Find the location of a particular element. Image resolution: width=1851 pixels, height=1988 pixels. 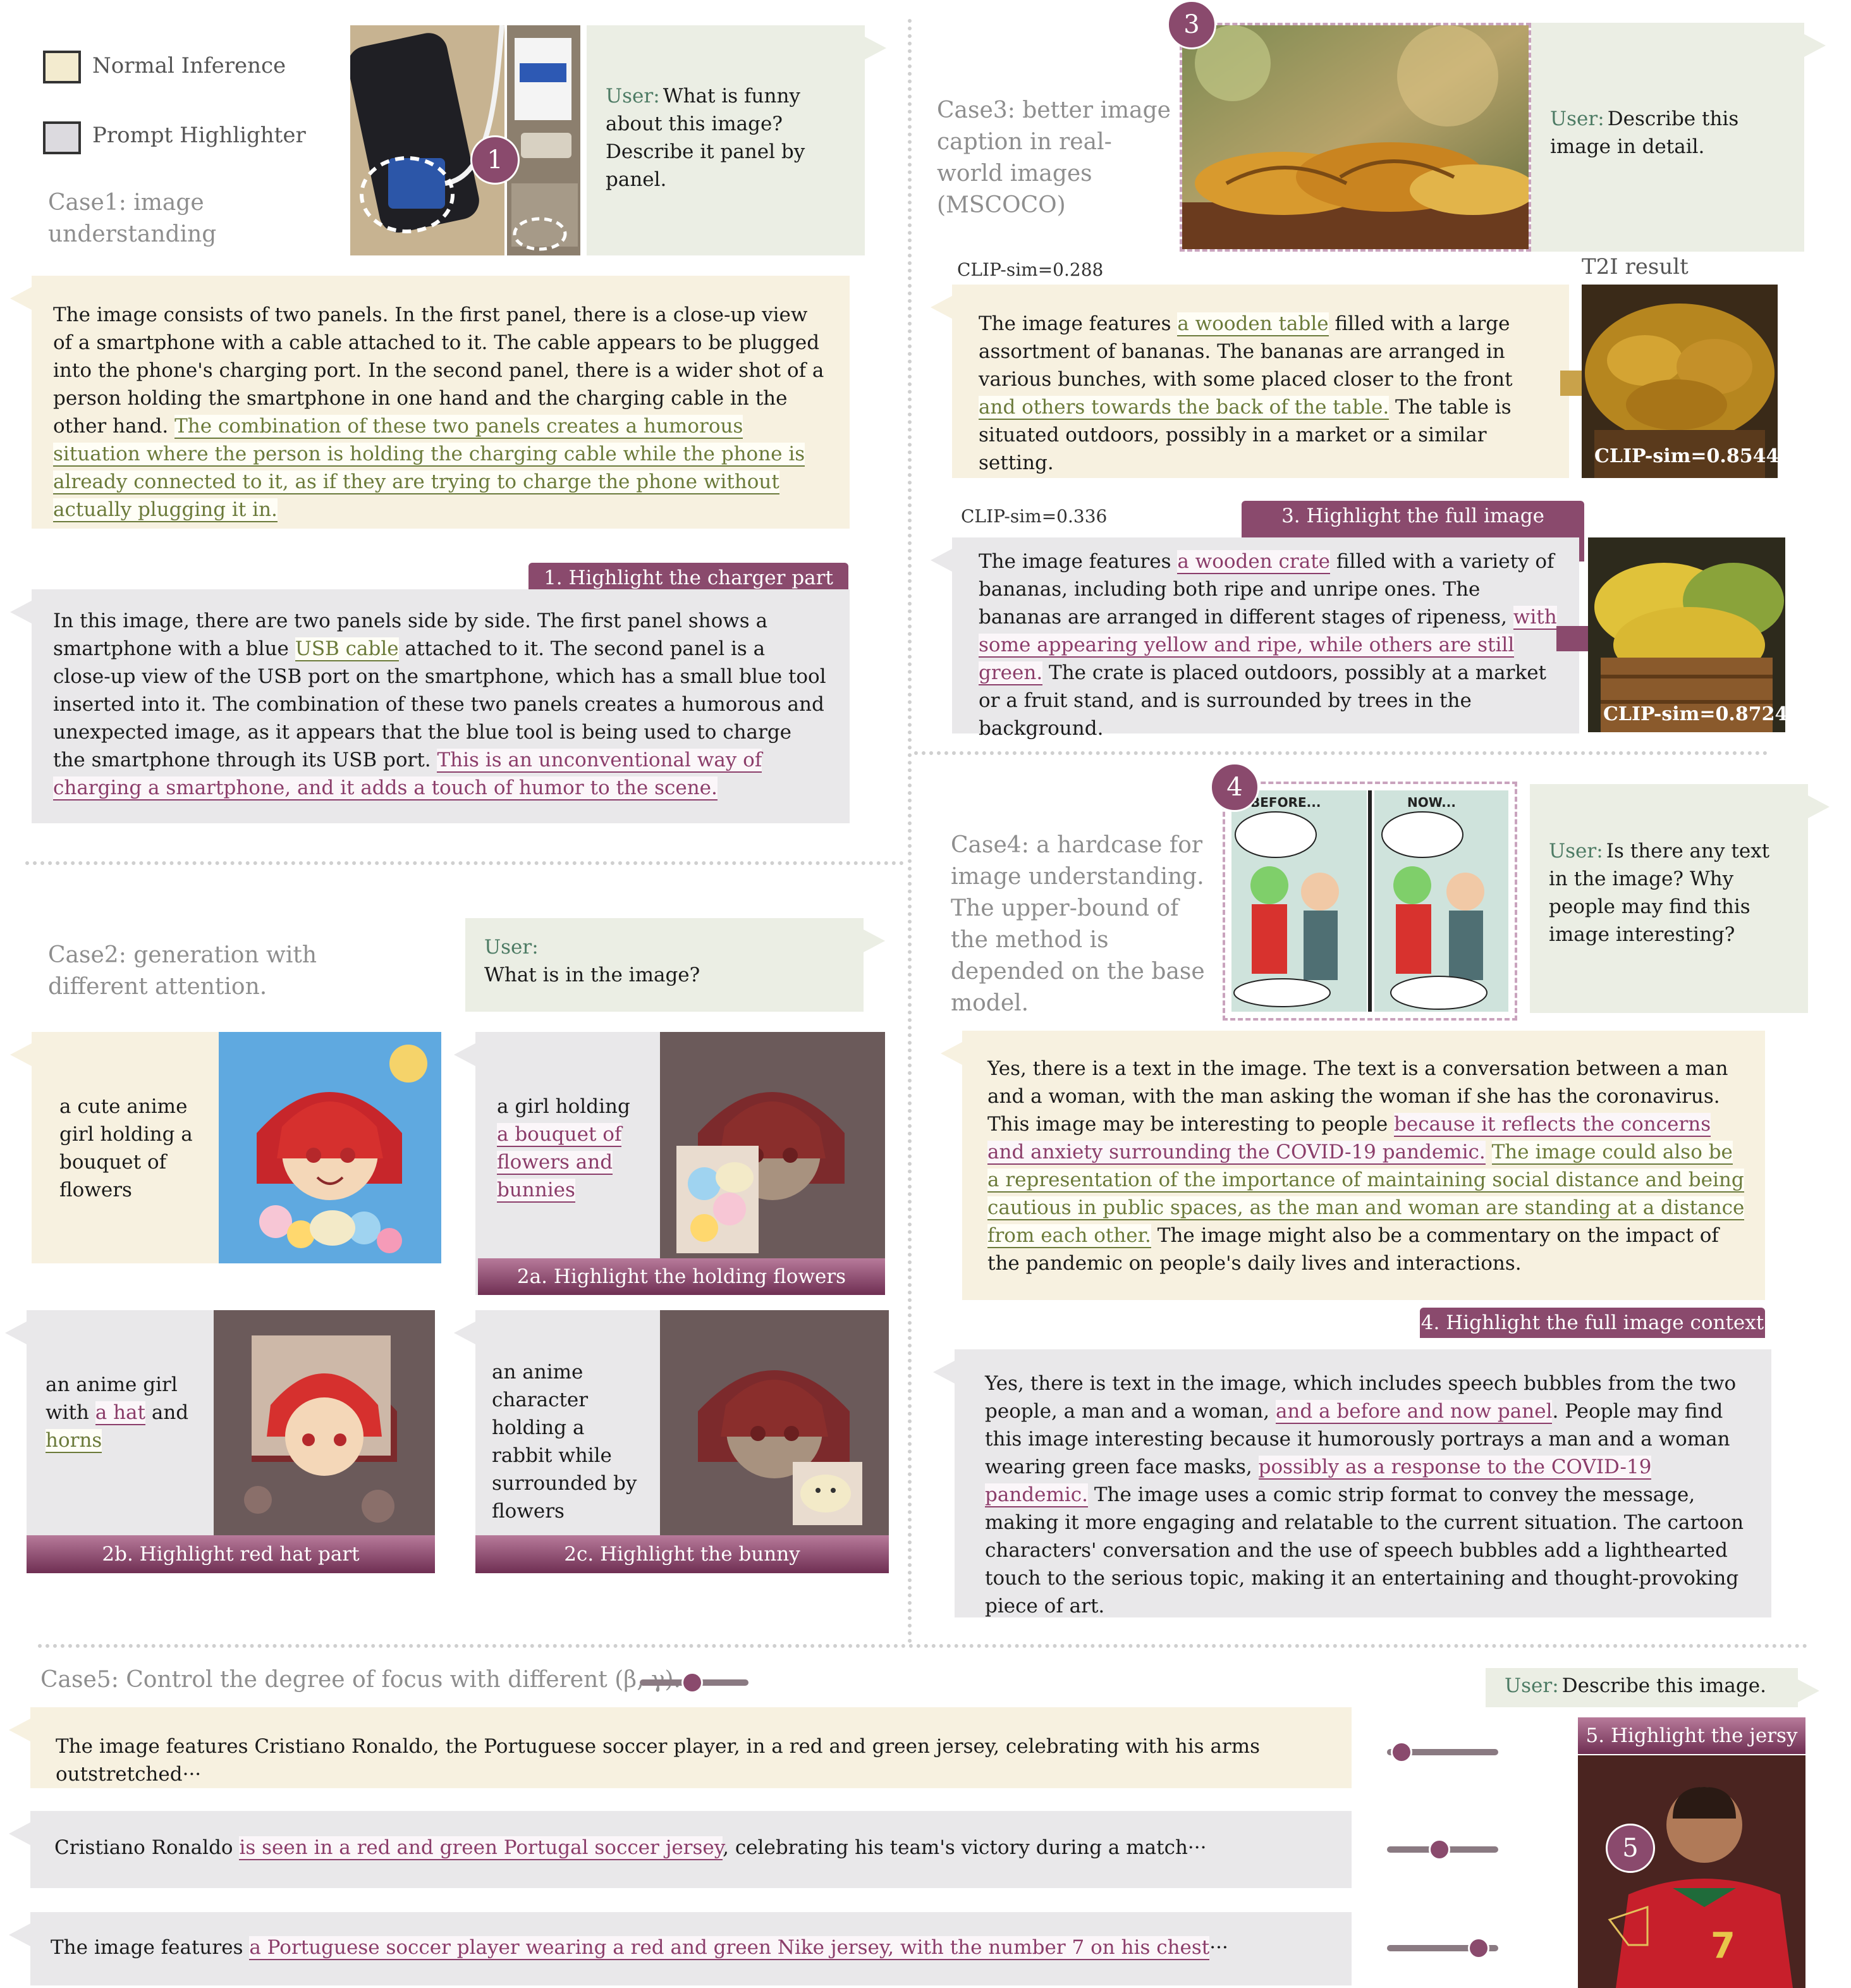

case1-hl-green: USB cable is located at coordinates (347, 649).